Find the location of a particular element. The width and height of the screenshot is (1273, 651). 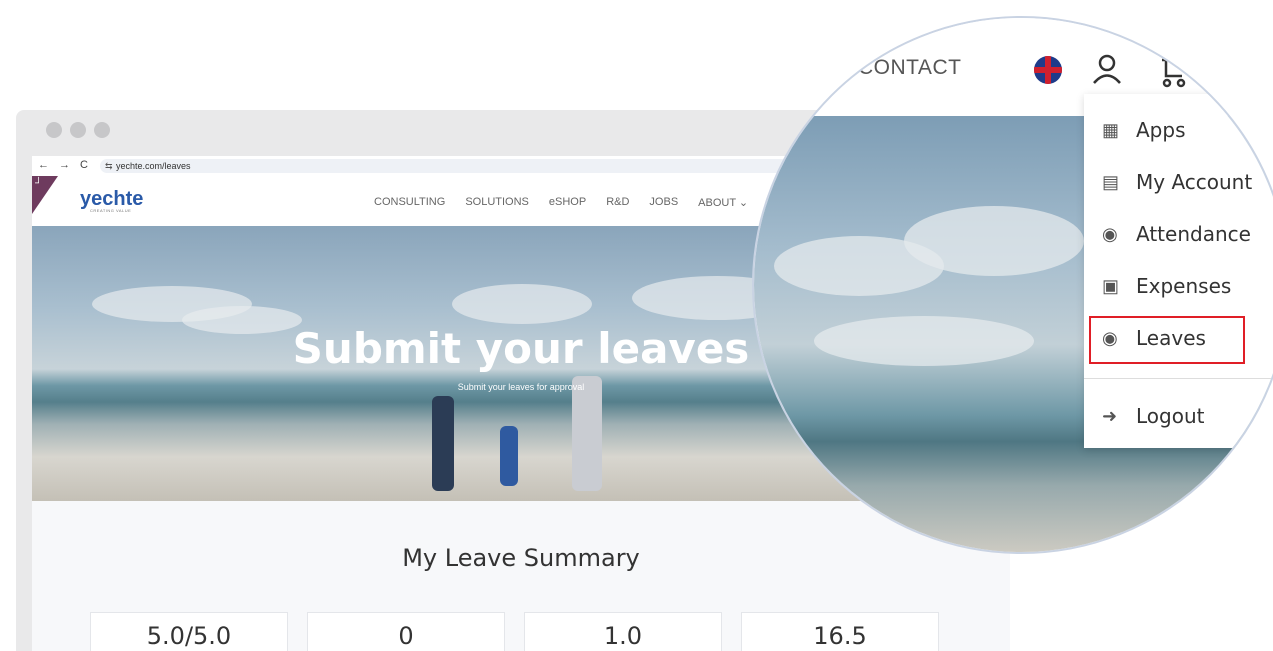

logo-tagline: CREATING VALUE is located at coordinates (111, 210).